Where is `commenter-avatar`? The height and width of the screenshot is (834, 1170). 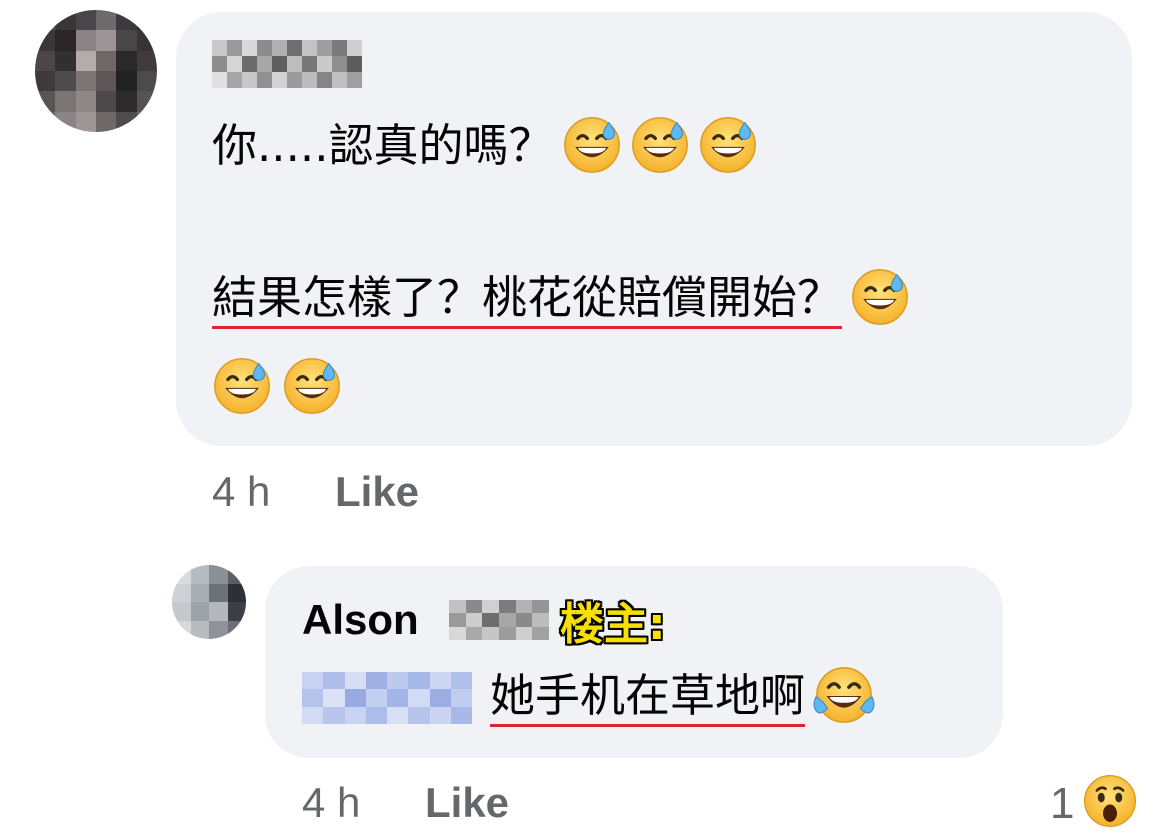 commenter-avatar is located at coordinates (96, 71).